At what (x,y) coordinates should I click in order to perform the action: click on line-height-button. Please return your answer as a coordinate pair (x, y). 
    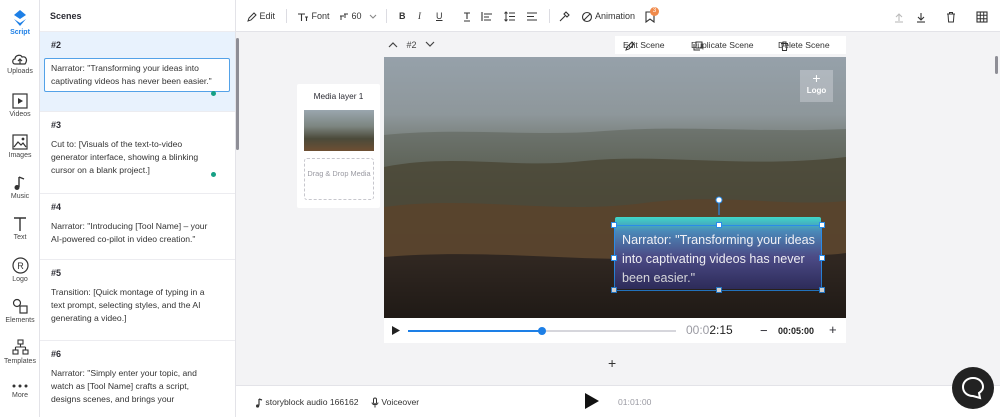
    Looking at the image, I should click on (510, 16).